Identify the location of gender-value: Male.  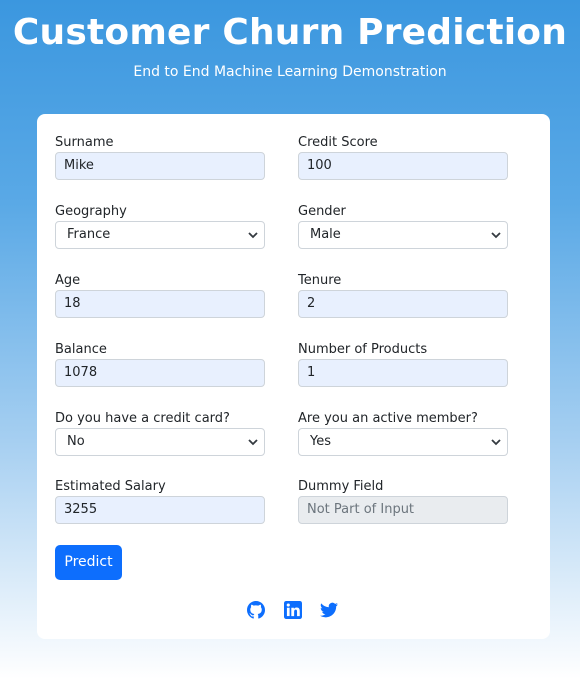
(325, 234).